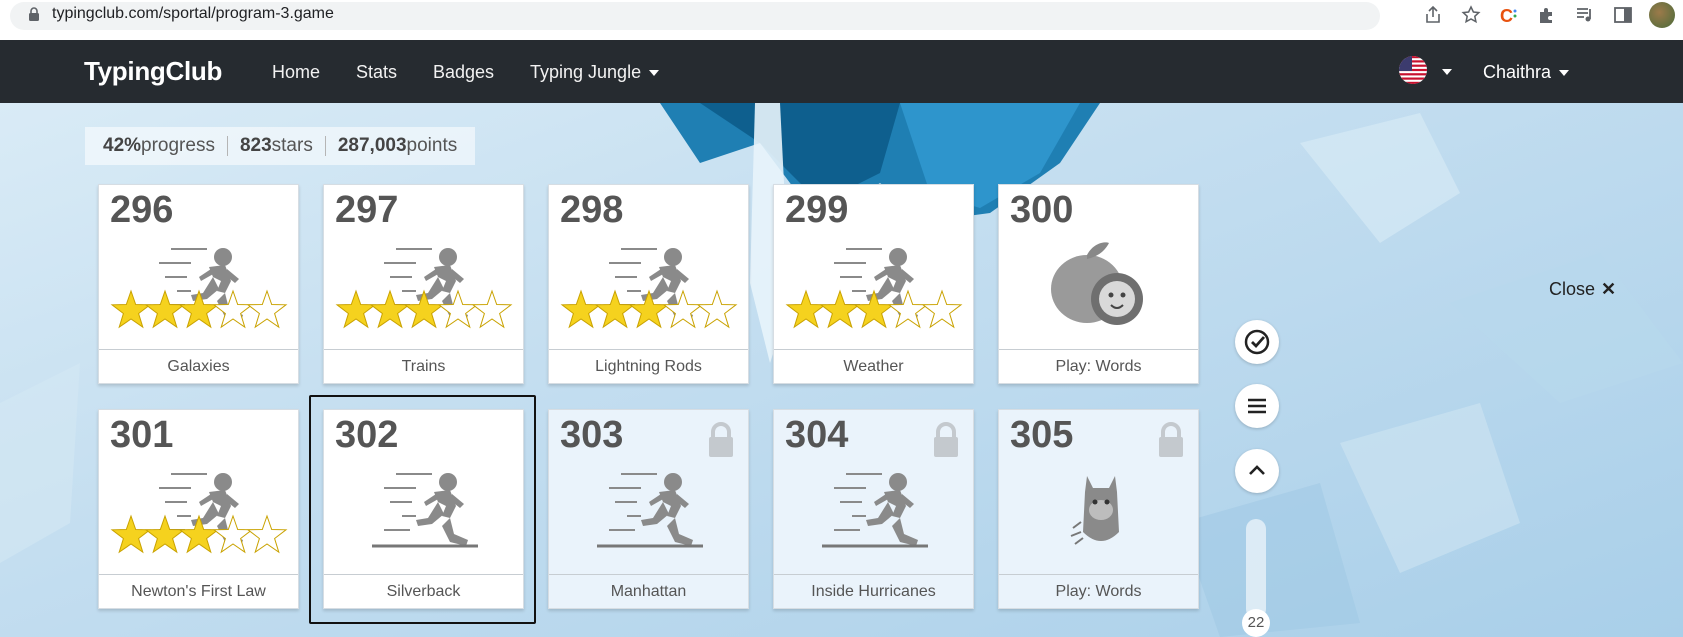 This screenshot has height=637, width=1683. Describe the element at coordinates (255, 145) in the screenshot. I see `stars-count: 823` at that location.